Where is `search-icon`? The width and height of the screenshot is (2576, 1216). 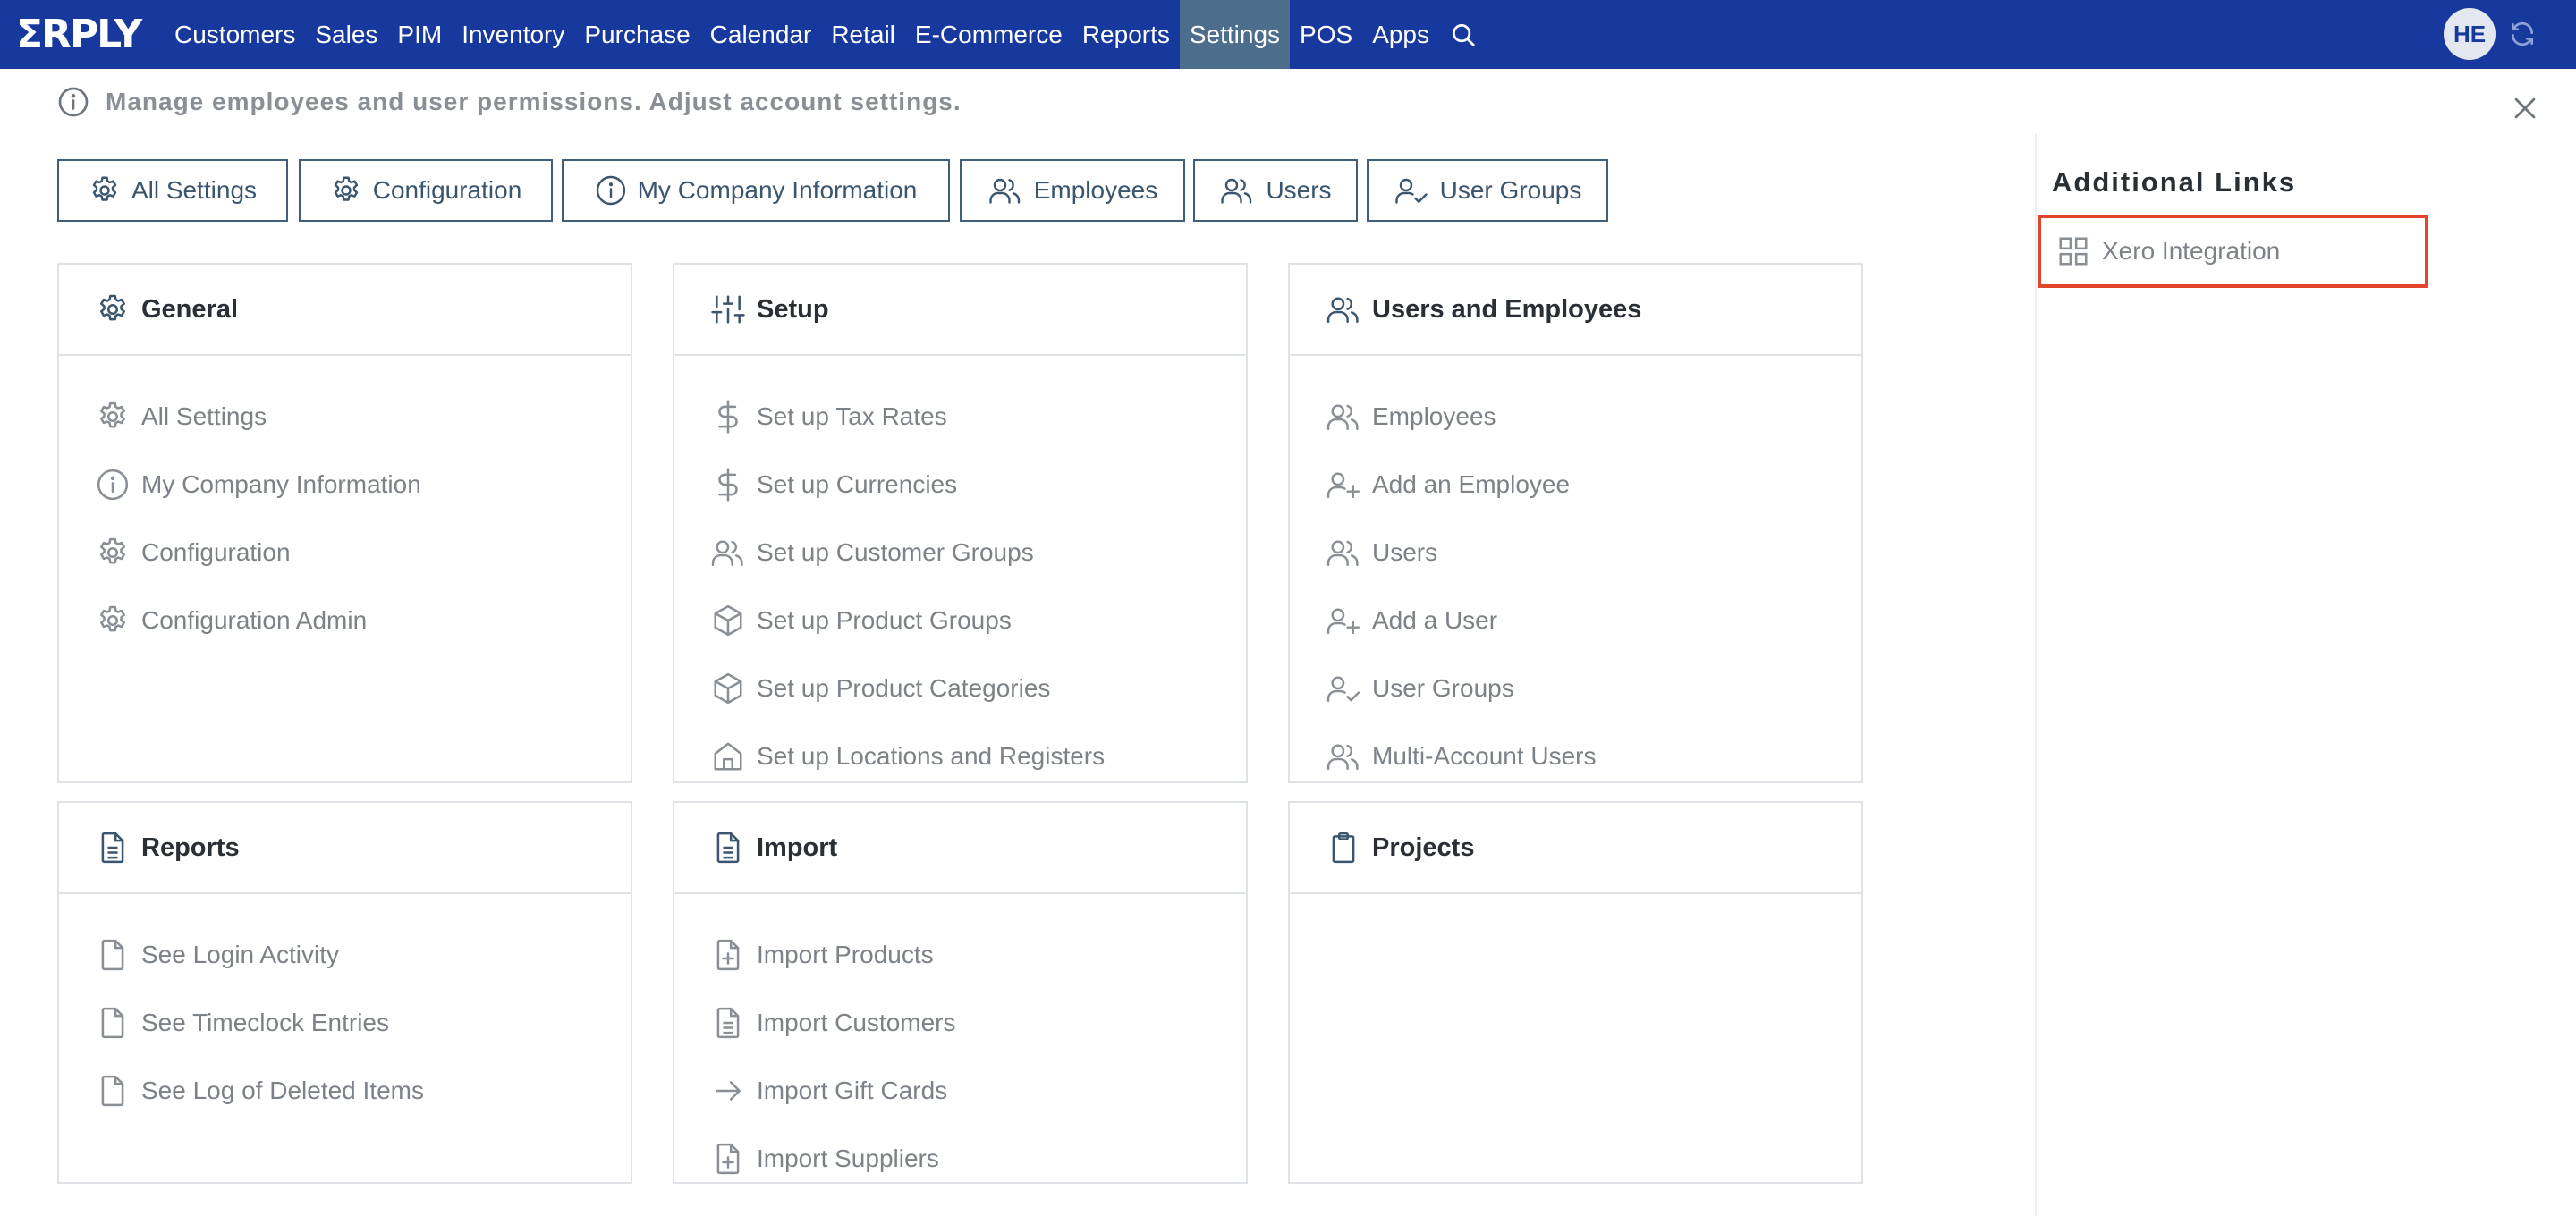 search-icon is located at coordinates (1463, 34).